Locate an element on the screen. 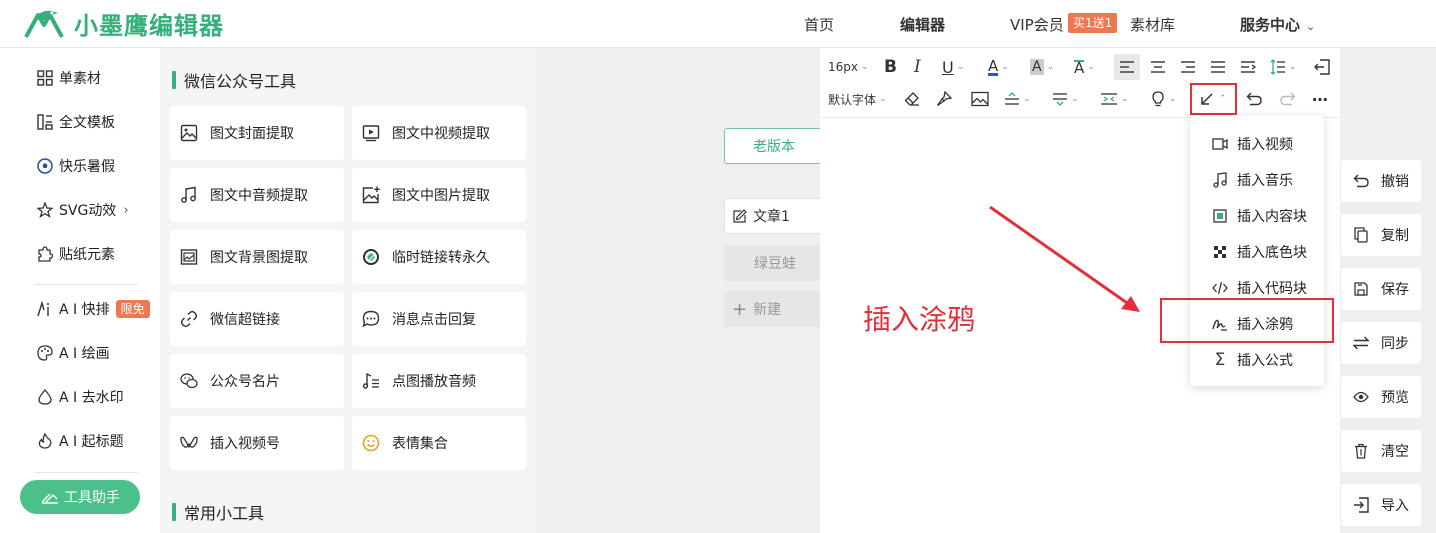 This screenshot has width=1436, height=533. font-color-icon: A is located at coordinates (993, 66).